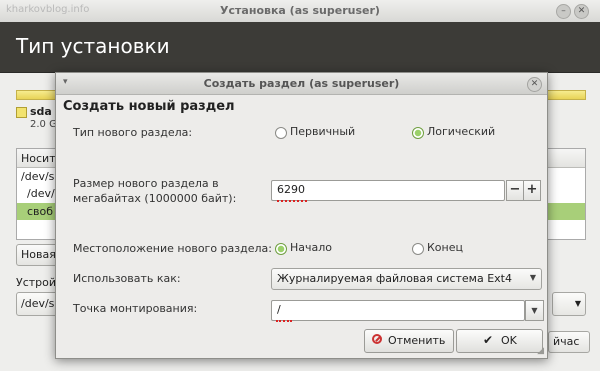 The width and height of the screenshot is (600, 371). Describe the element at coordinates (563, 11) in the screenshot. I see `minimize-icon: –` at that location.